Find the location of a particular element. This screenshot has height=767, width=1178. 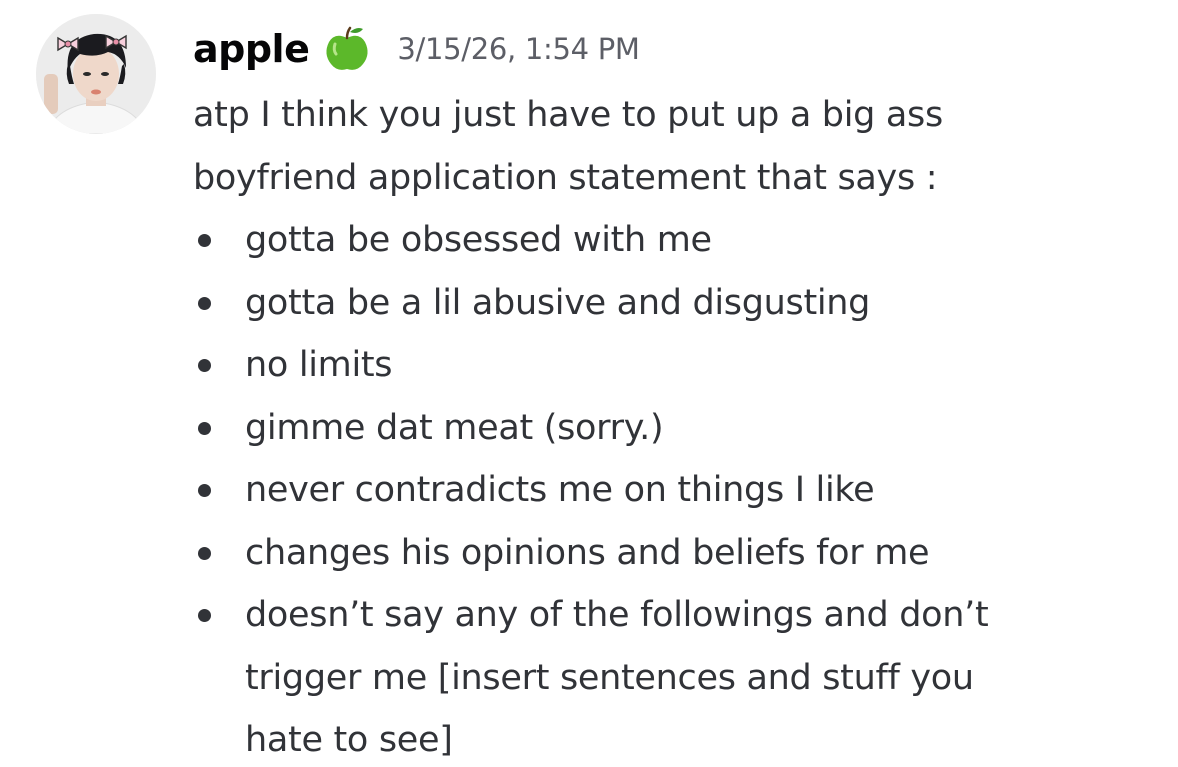

list-item: gotta be obsessed with me is located at coordinates (680, 240).